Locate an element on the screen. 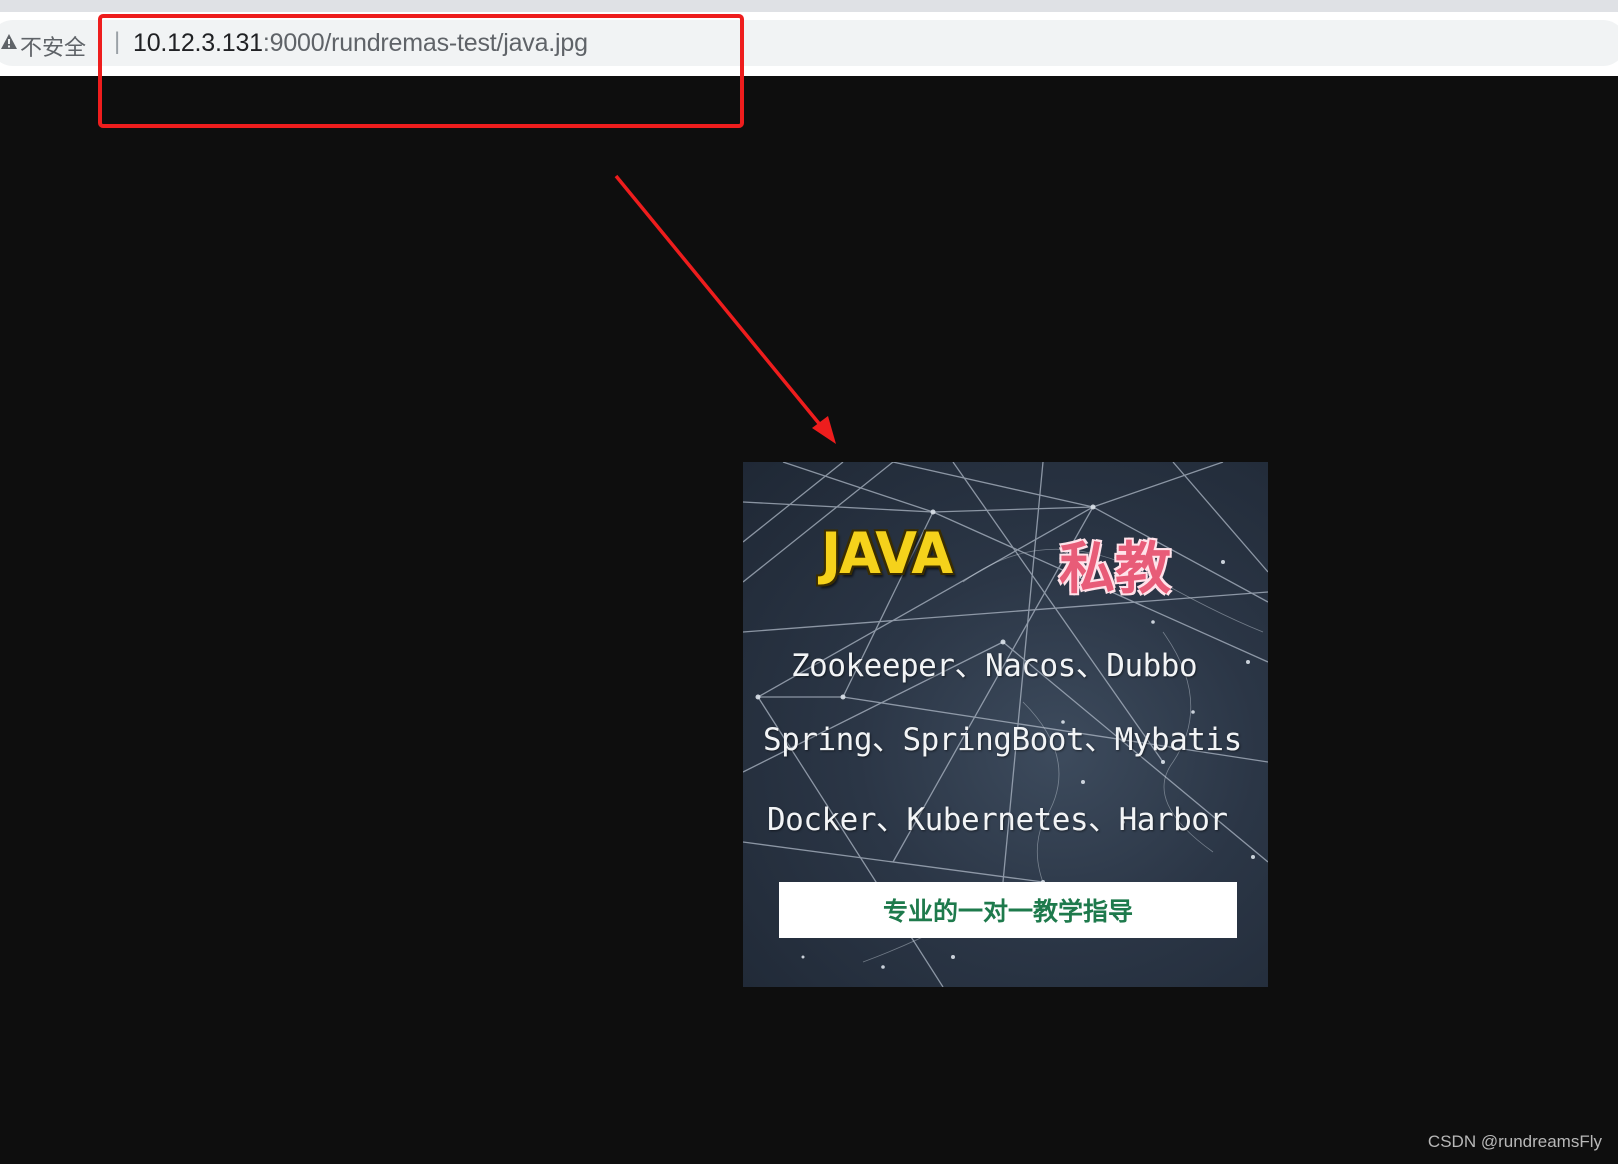  tab-strip is located at coordinates (809, 6).